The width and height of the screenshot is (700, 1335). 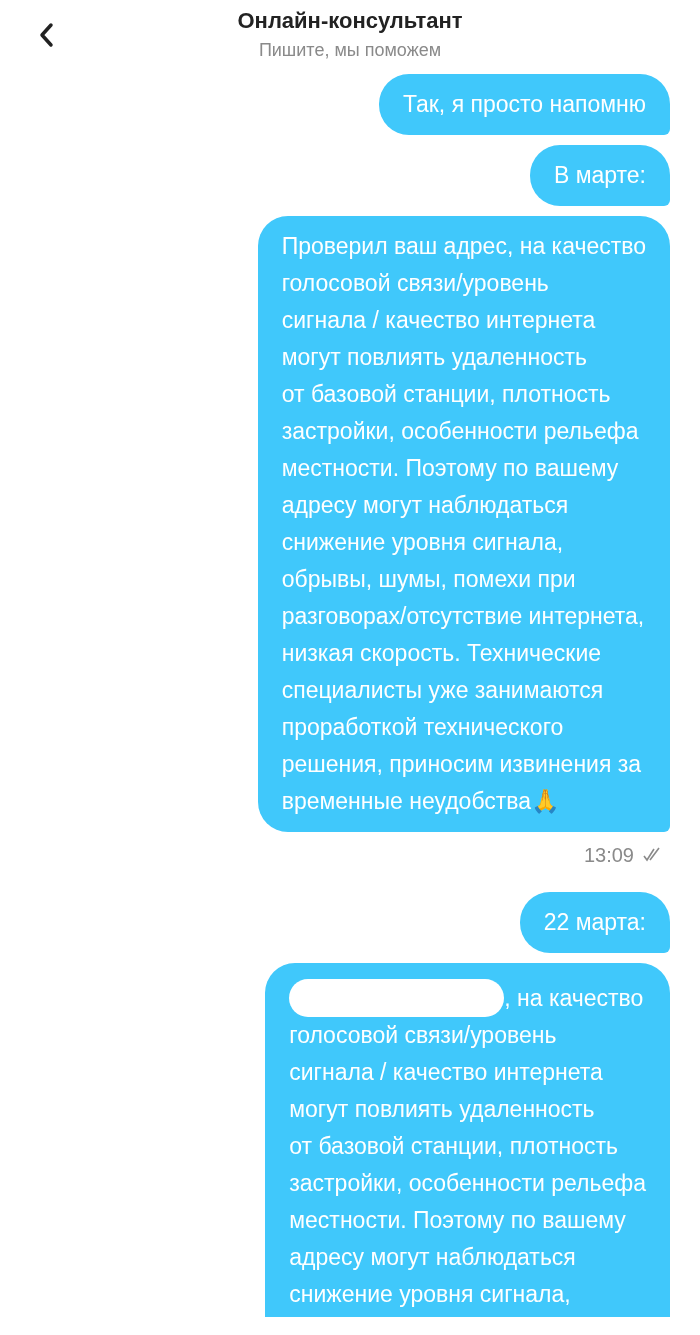 I want to click on message-text: , на качество, so click(x=574, y=998).